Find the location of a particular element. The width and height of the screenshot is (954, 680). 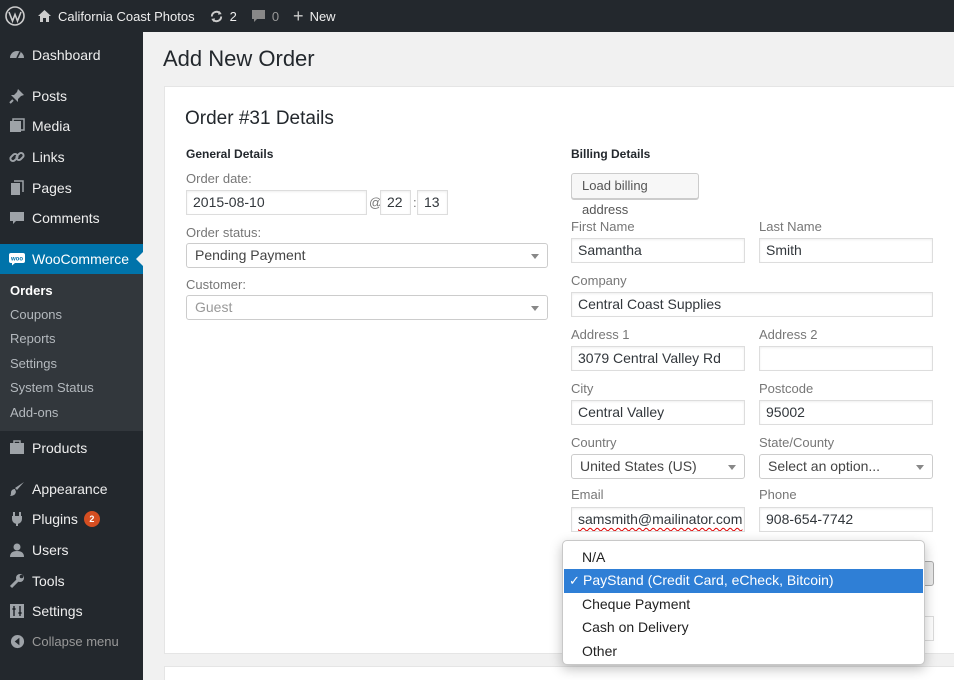

comments-link: 0 is located at coordinates (265, 16).